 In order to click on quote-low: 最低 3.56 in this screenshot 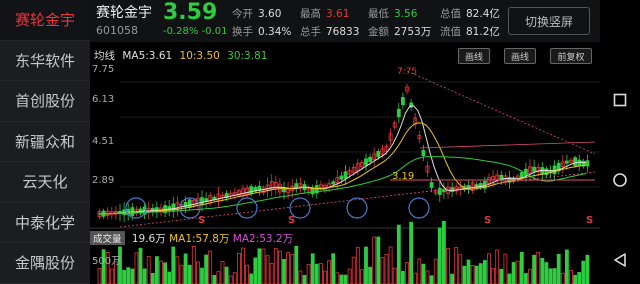, I will do `click(393, 14)`.